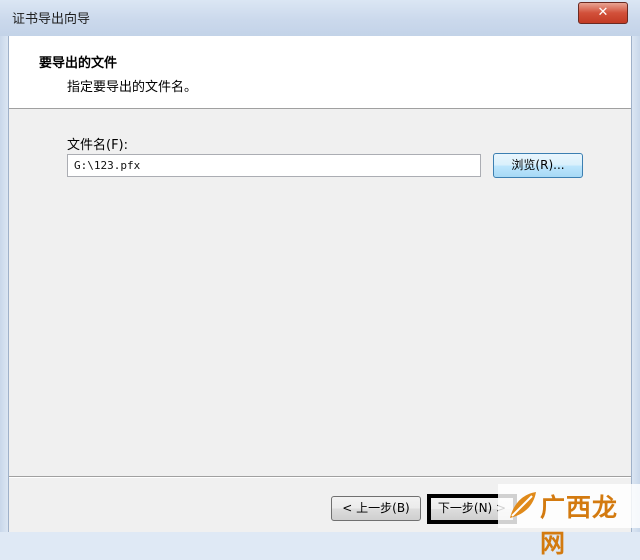 This screenshot has width=640, height=560. I want to click on file-name-label: 文件名(F):, so click(98, 145).